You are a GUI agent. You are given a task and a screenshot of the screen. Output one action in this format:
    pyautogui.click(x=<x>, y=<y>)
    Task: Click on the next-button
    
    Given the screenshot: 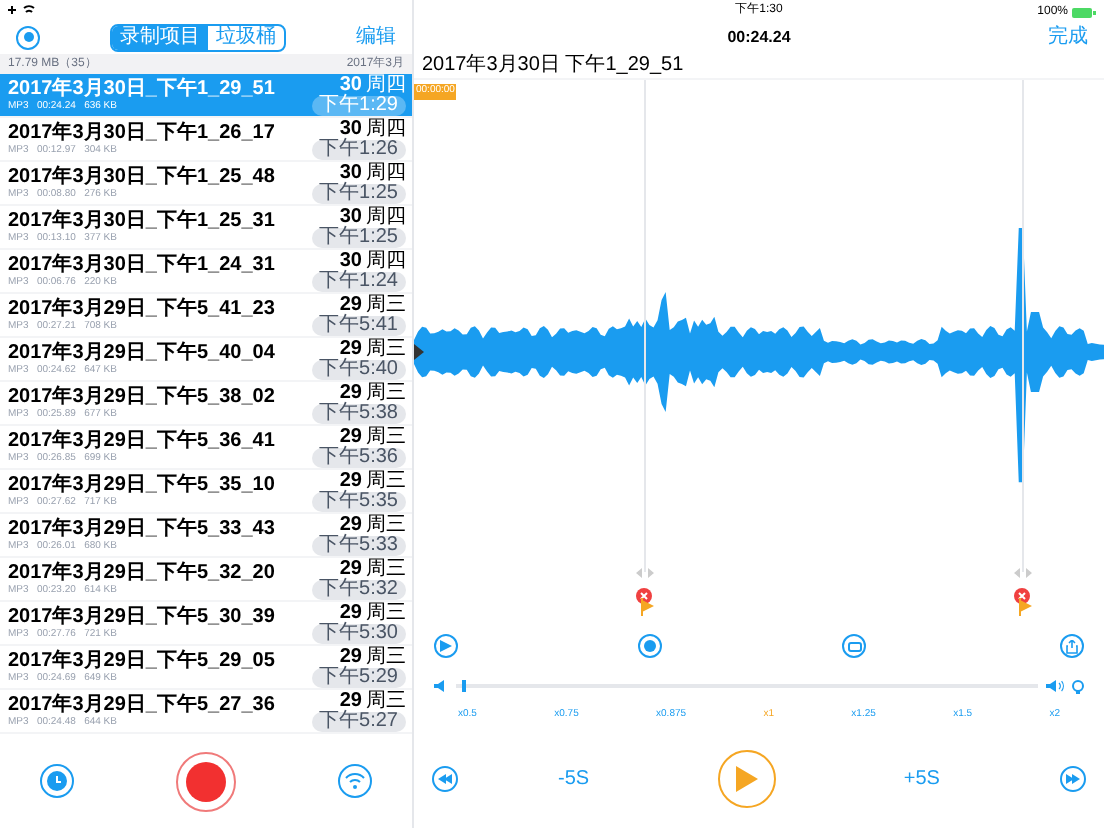 What is the action you would take?
    pyautogui.click(x=1072, y=779)
    